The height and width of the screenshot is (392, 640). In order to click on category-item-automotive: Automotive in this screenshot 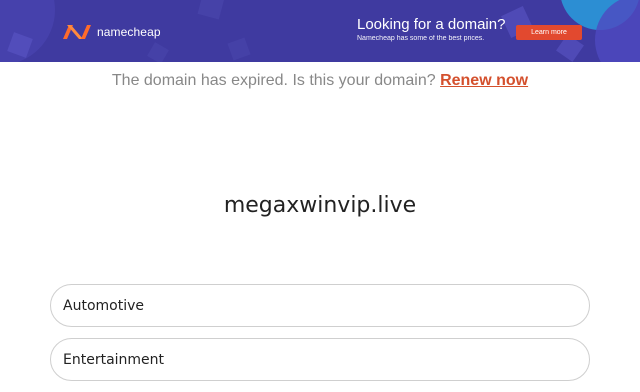, I will do `click(320, 305)`.